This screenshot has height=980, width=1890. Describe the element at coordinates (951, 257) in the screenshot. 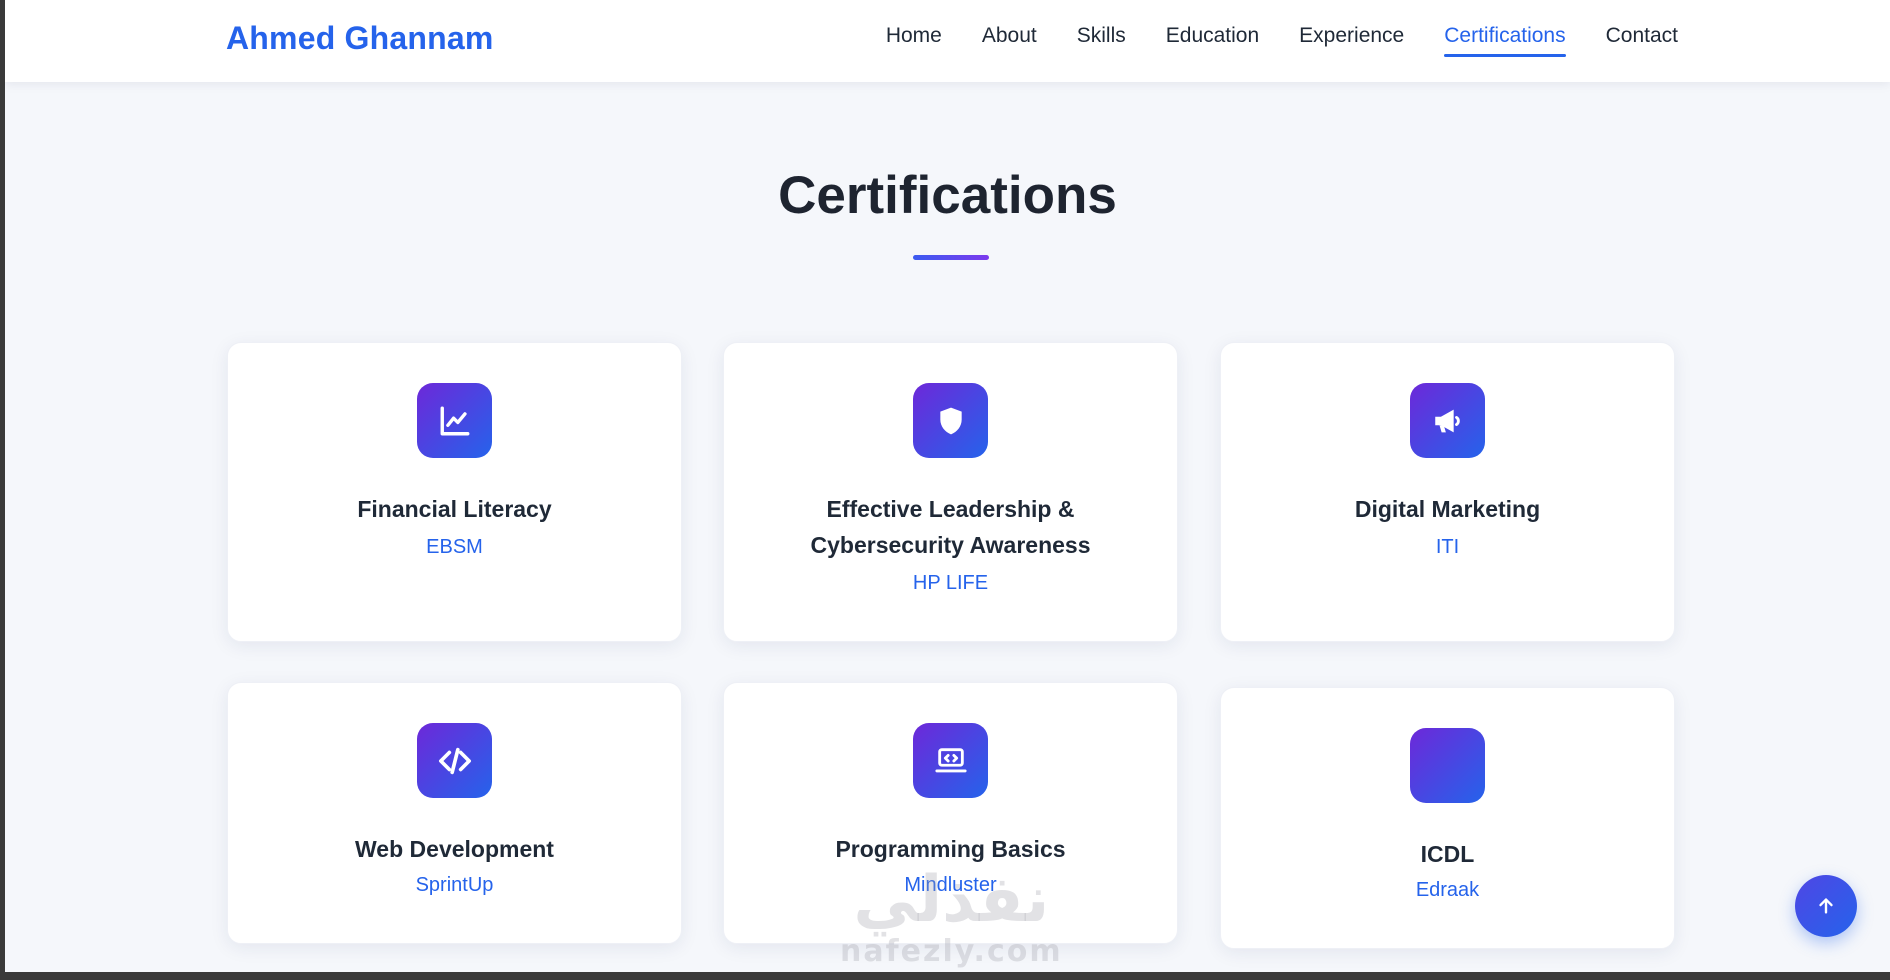

I see `title-underline` at that location.